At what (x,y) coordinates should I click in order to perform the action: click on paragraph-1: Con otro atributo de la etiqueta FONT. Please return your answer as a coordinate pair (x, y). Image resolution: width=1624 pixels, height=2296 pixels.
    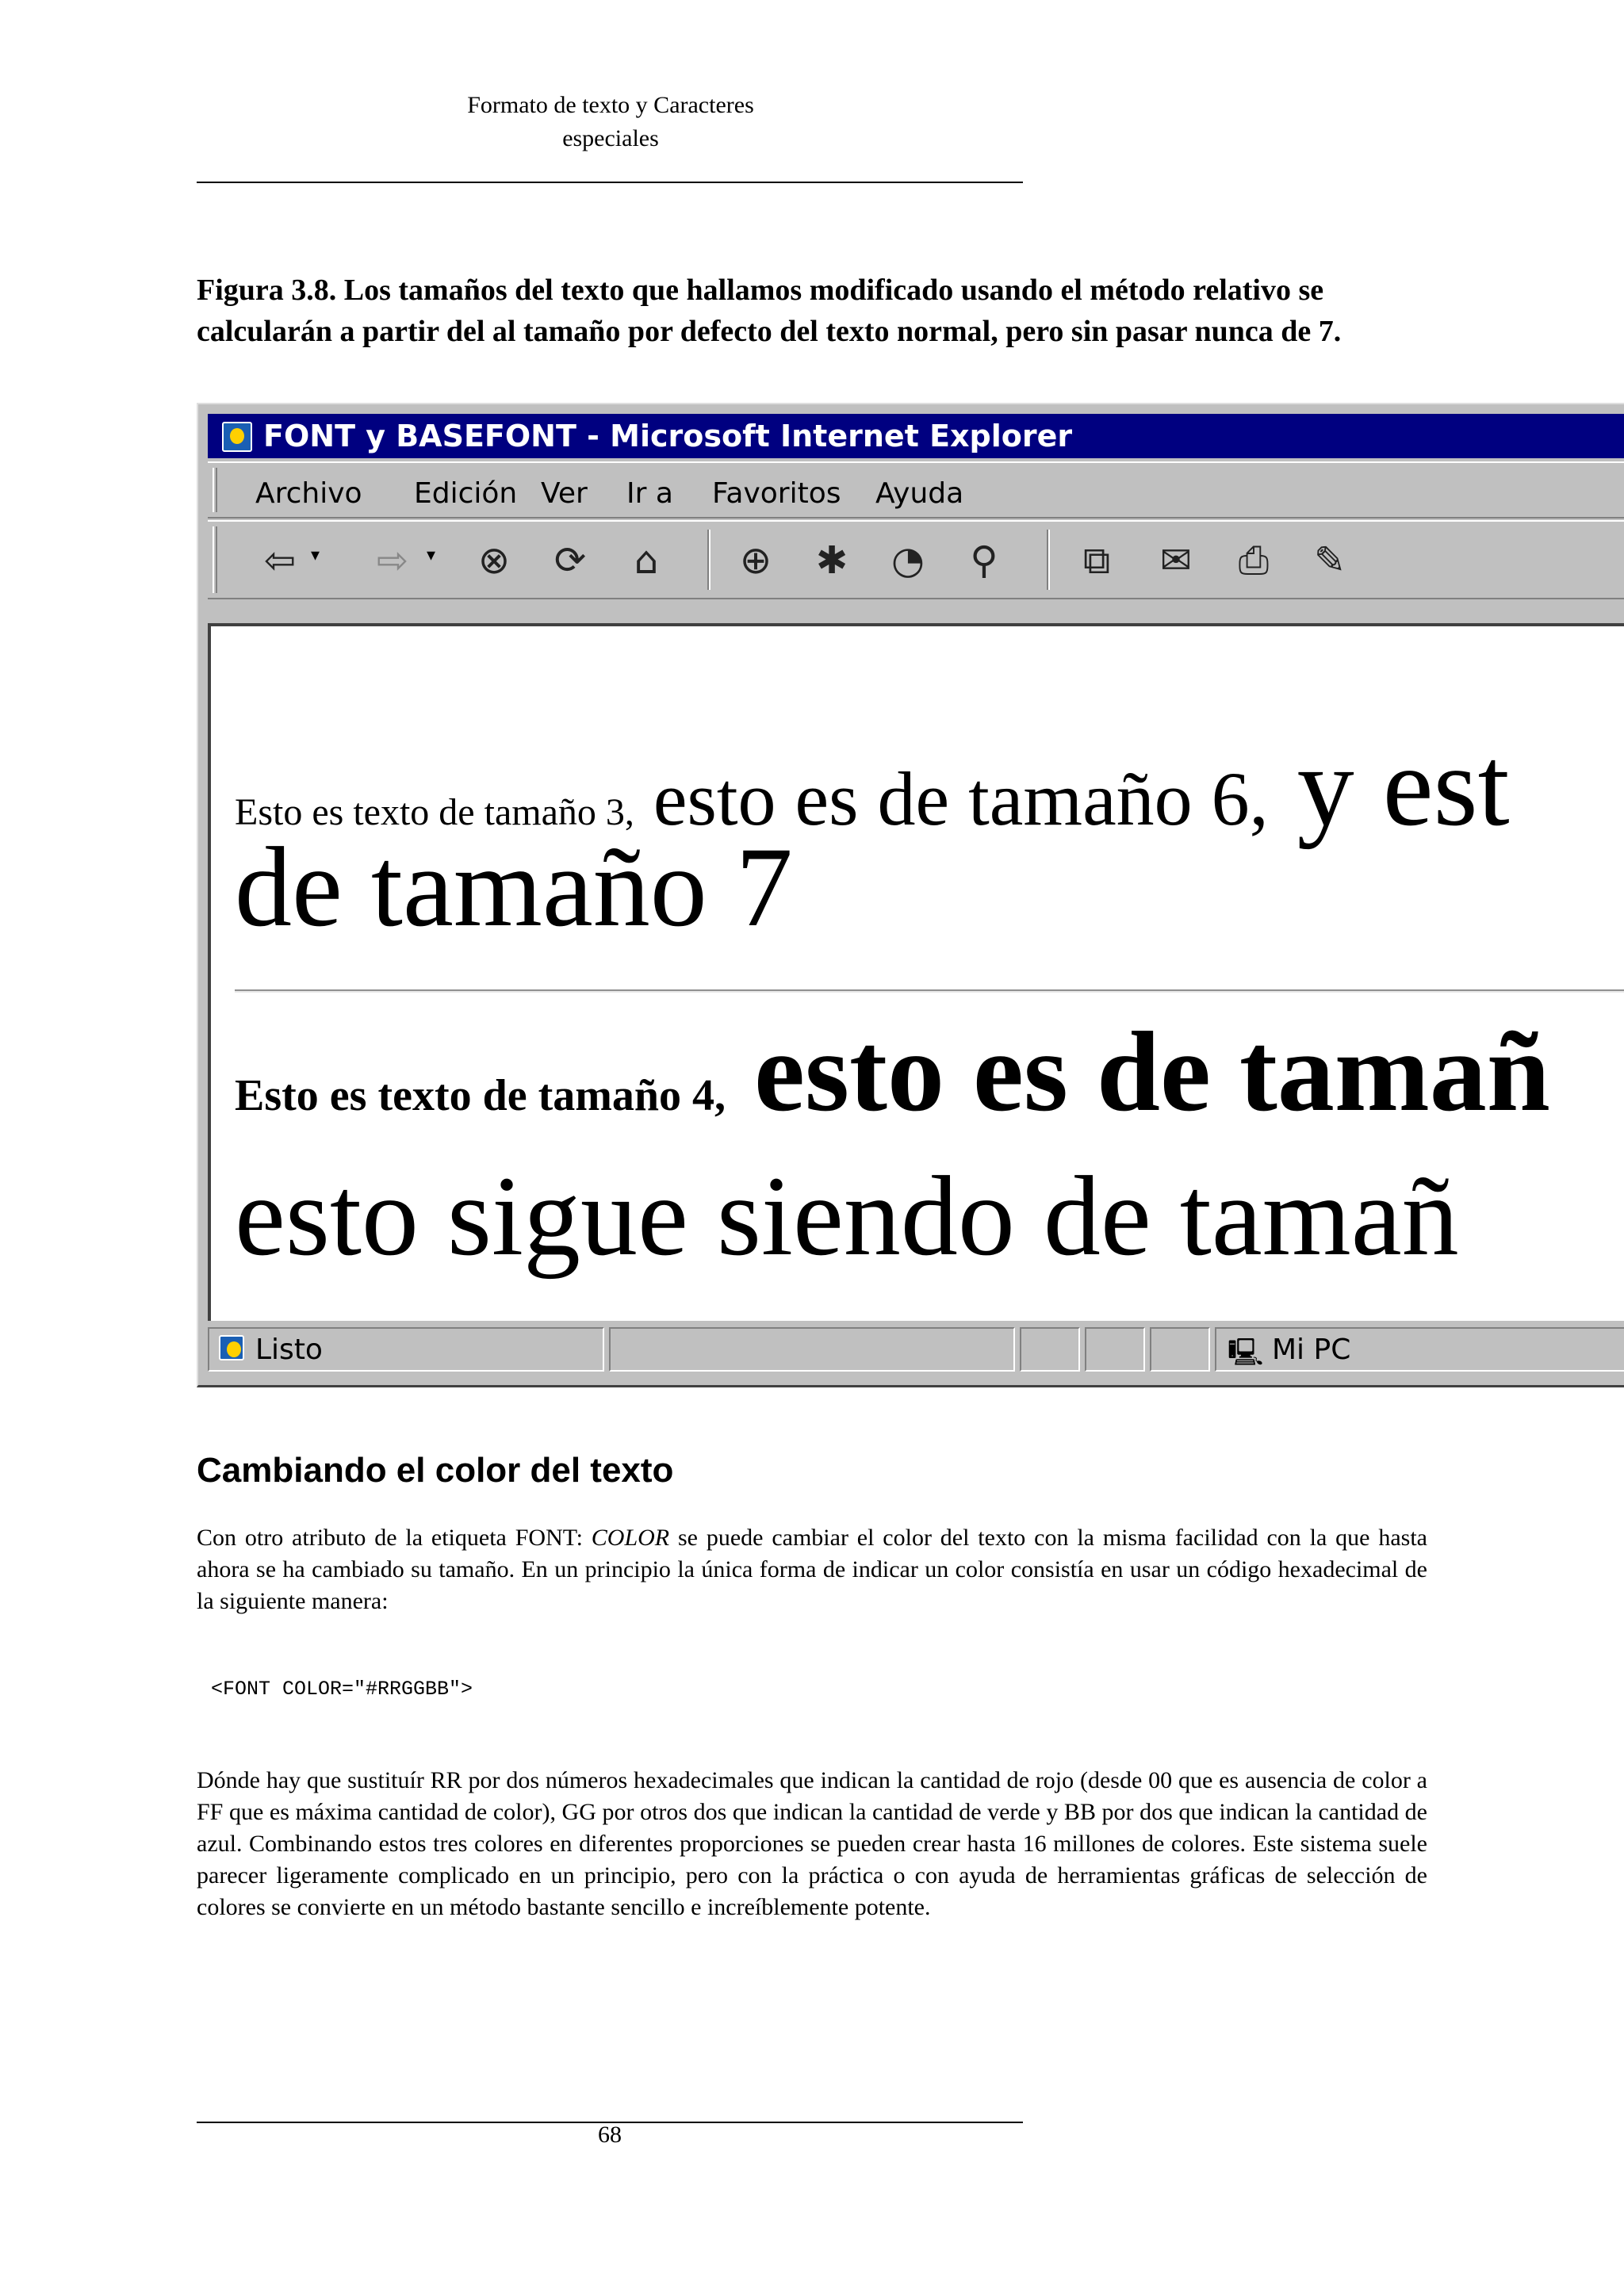
    Looking at the image, I should click on (812, 1570).